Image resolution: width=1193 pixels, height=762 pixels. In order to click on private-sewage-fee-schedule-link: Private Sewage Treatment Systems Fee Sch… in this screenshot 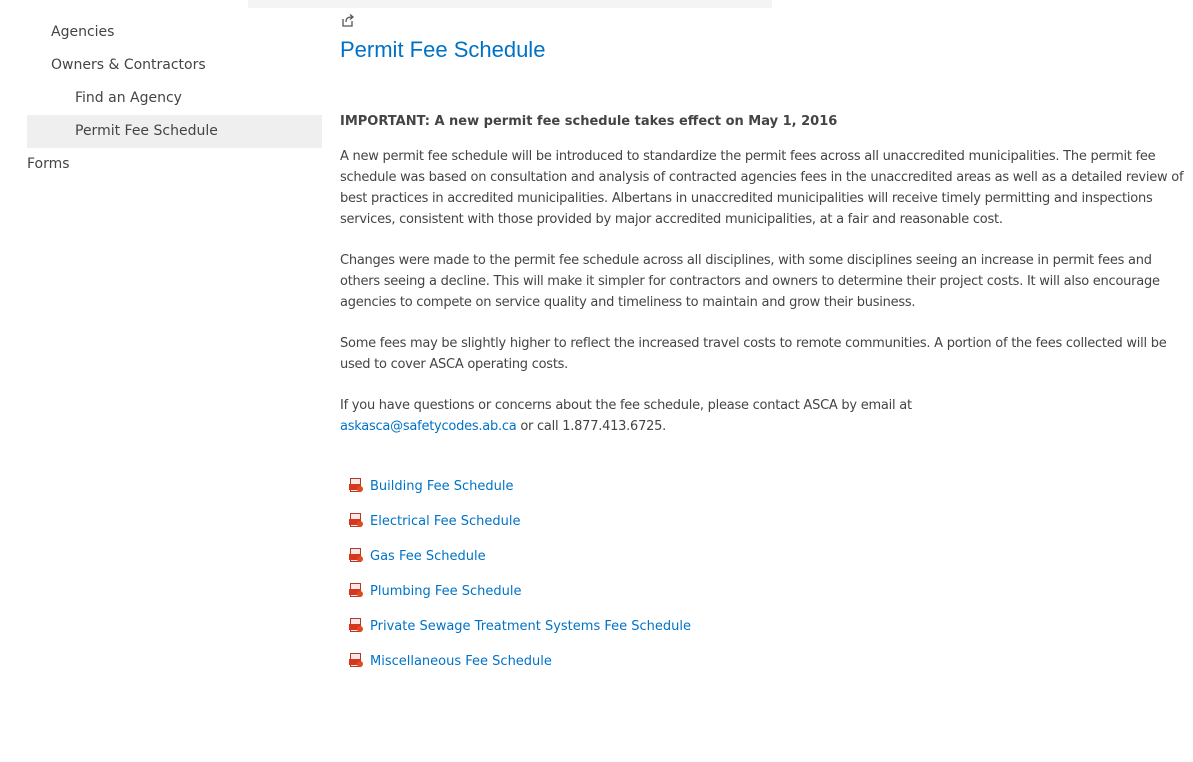, I will do `click(530, 626)`.